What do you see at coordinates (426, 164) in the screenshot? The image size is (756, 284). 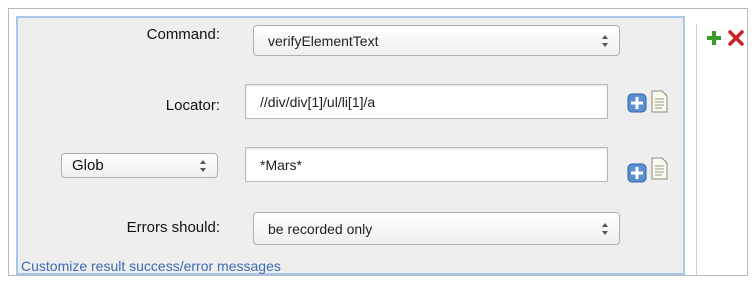 I see `pattern-input: *Mars*` at bounding box center [426, 164].